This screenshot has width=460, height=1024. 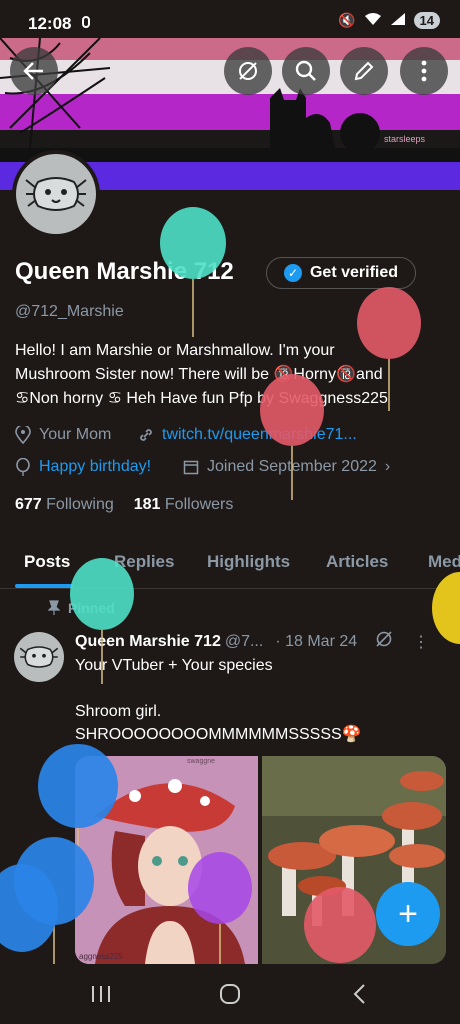 I want to click on back-nav-icon, so click(x=360, y=994).